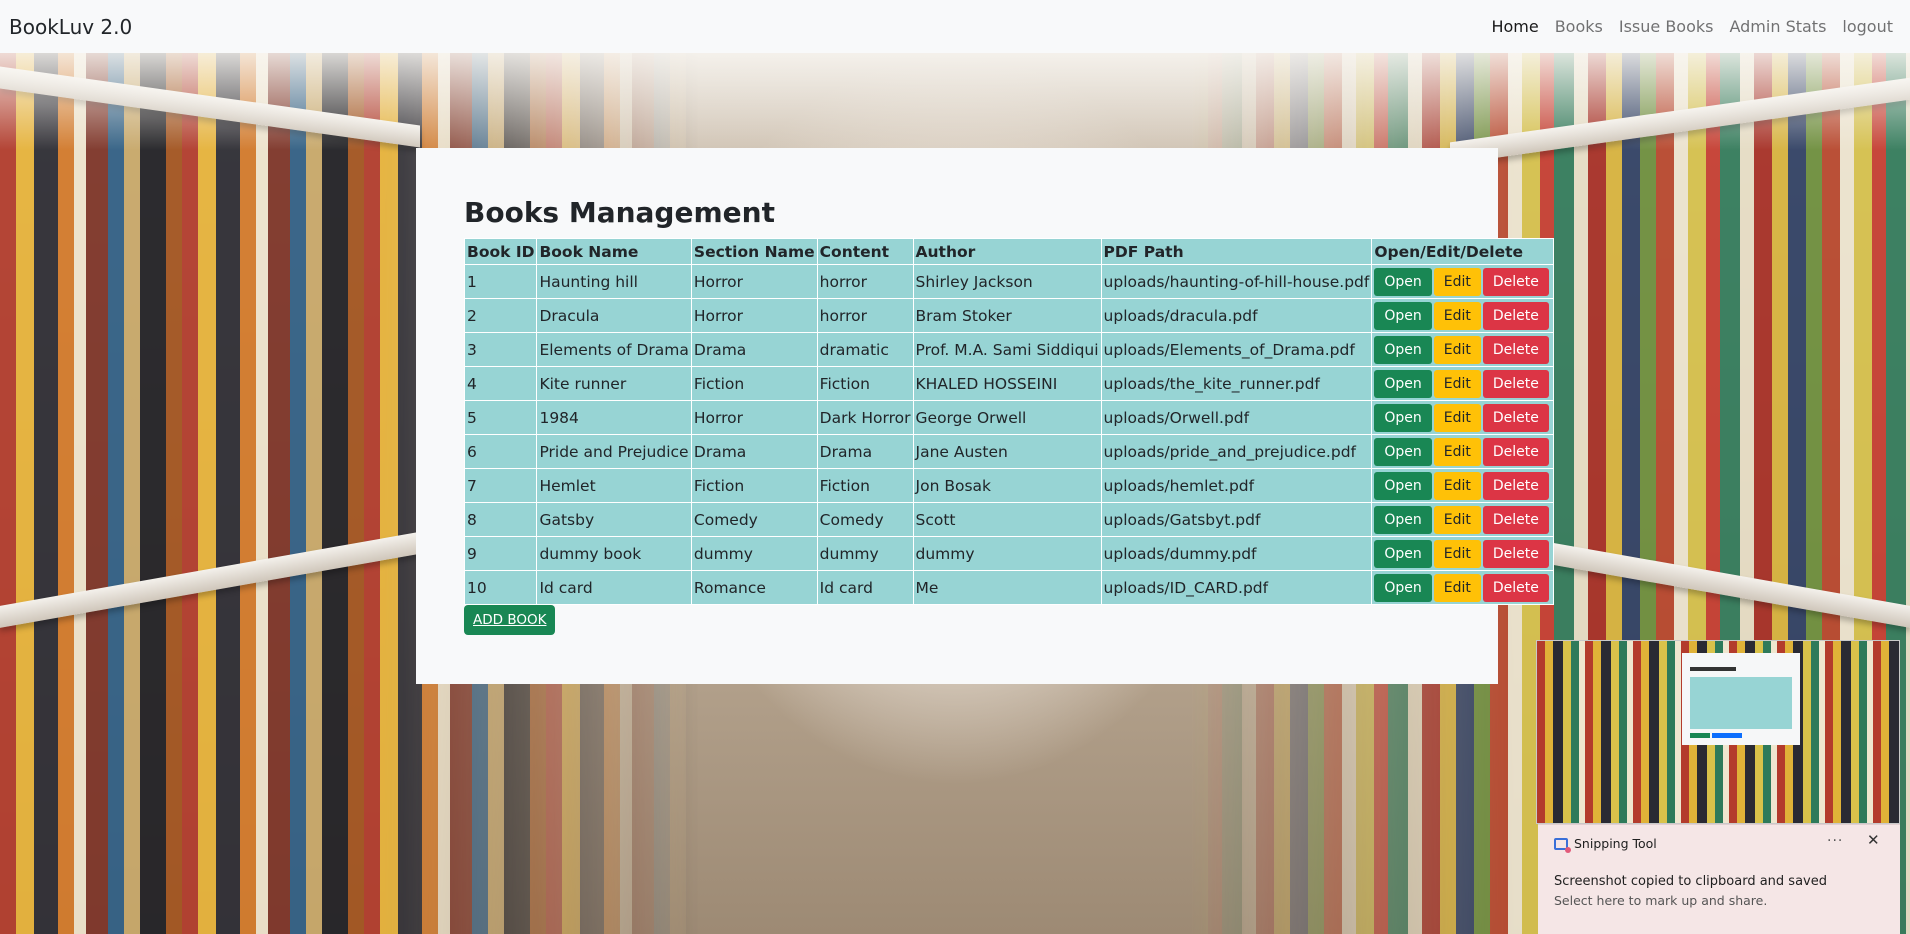 The height and width of the screenshot is (934, 1910). I want to click on column-header-book-id: Book ID, so click(500, 251).